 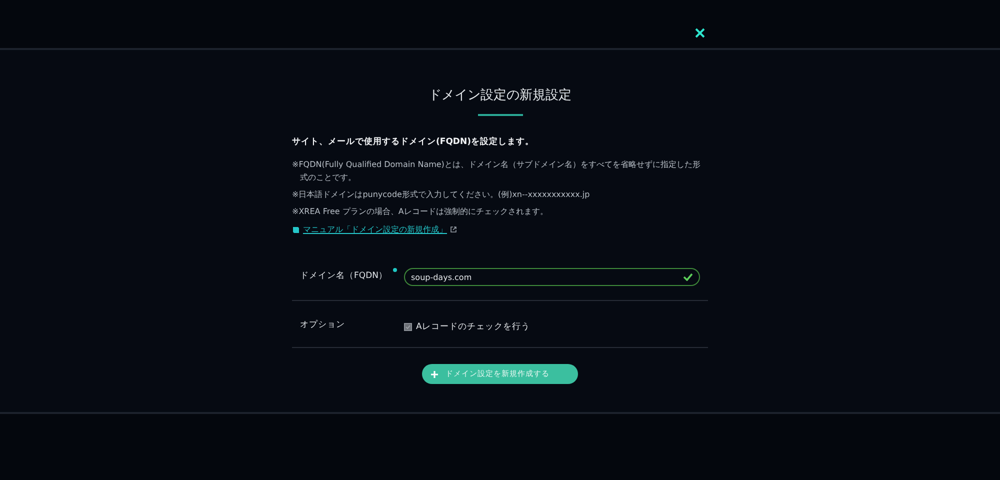 What do you see at coordinates (688, 277) in the screenshot?
I see `check-icon` at bounding box center [688, 277].